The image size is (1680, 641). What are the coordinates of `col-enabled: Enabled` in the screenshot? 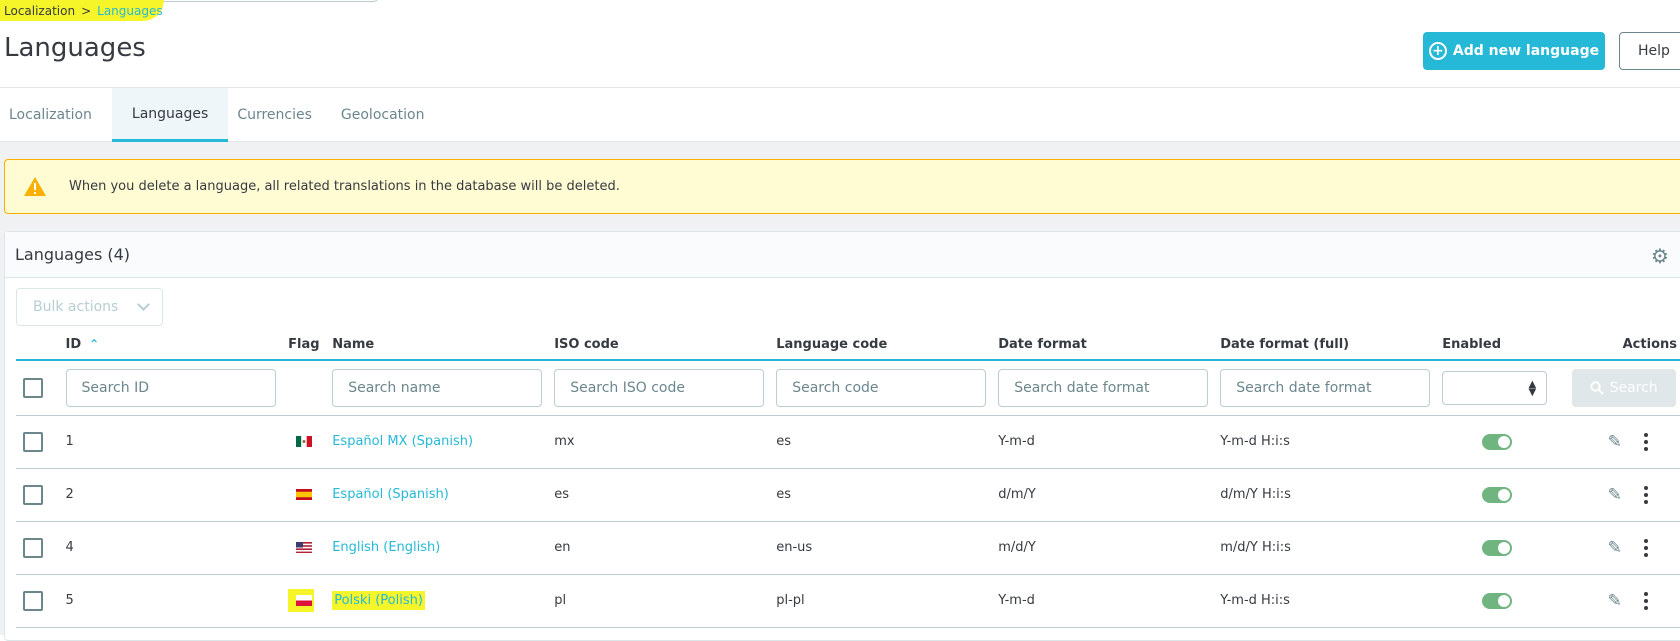 It's located at (1496, 345).